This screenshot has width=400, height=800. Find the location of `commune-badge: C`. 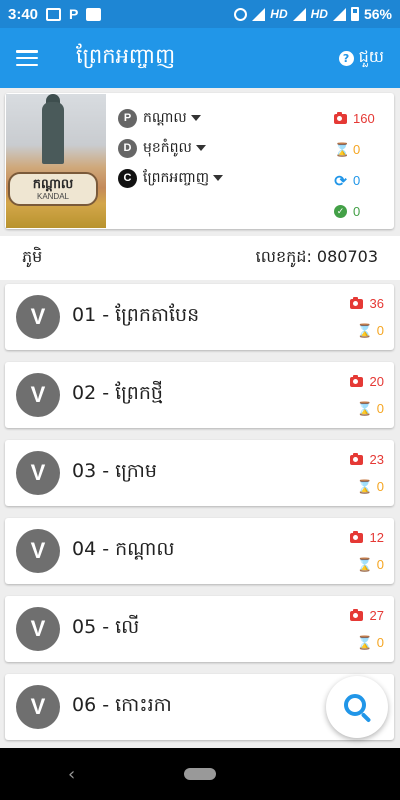

commune-badge: C is located at coordinates (127, 178).